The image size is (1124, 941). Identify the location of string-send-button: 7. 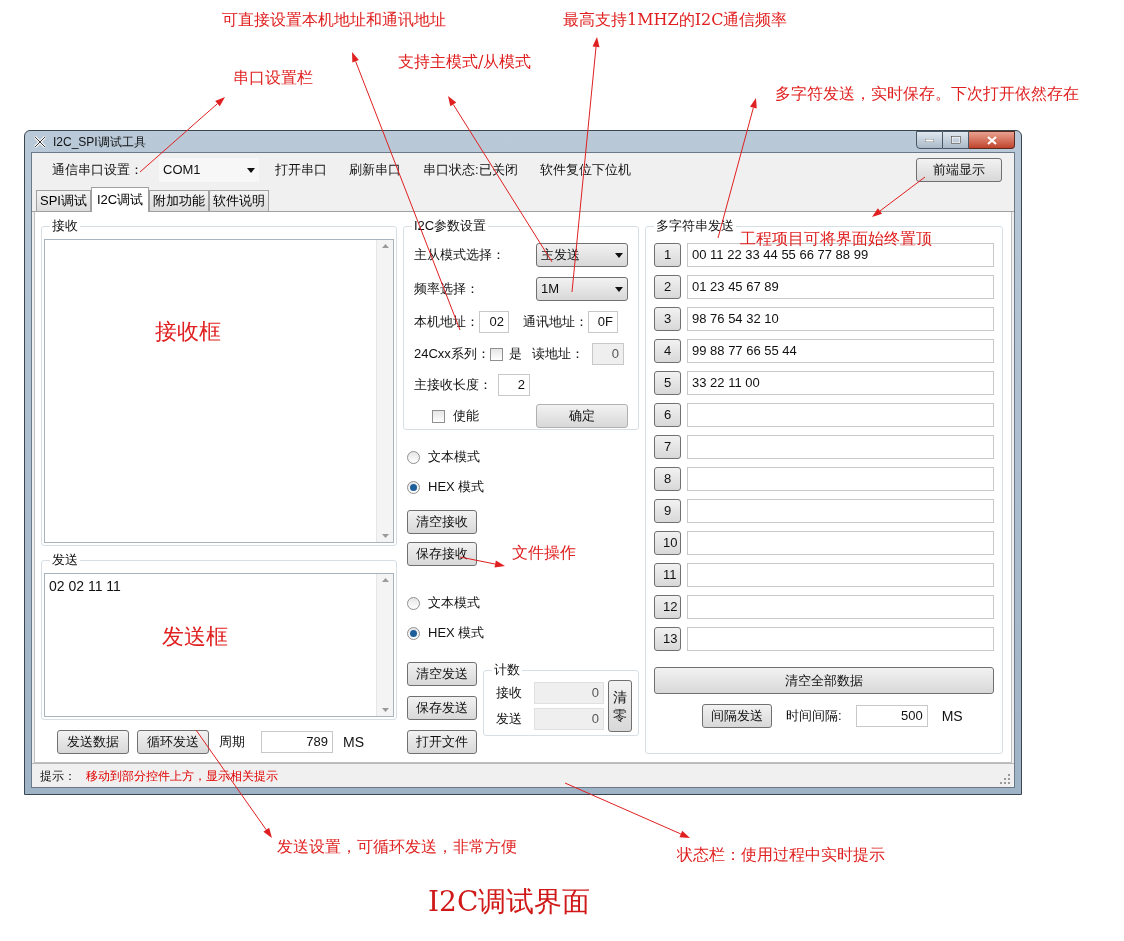
(667, 447).